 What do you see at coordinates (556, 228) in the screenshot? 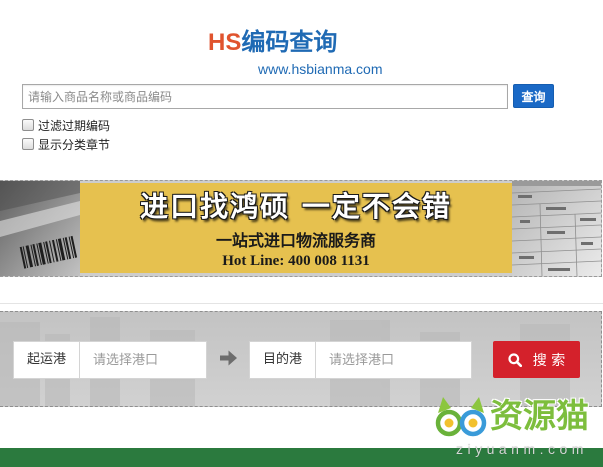
I see `document-graphic` at bounding box center [556, 228].